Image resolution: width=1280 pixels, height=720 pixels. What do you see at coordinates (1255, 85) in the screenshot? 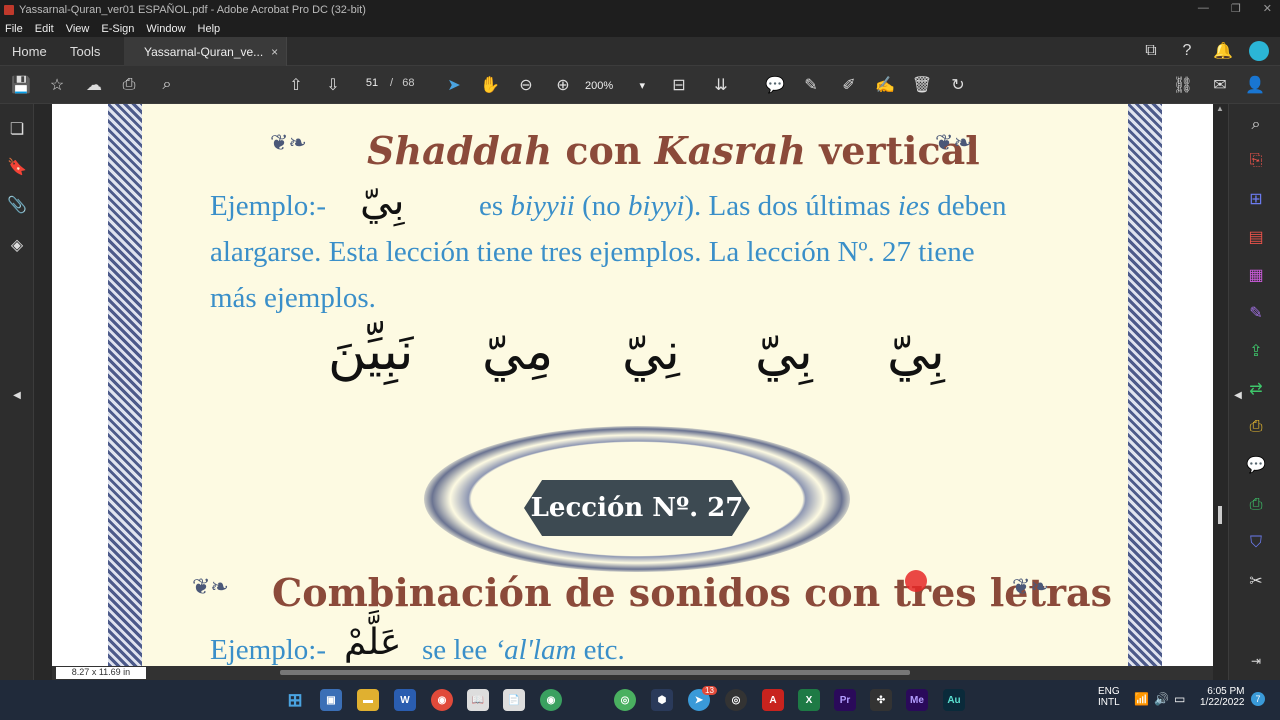
I see `add-user-icon: 👤` at bounding box center [1255, 85].